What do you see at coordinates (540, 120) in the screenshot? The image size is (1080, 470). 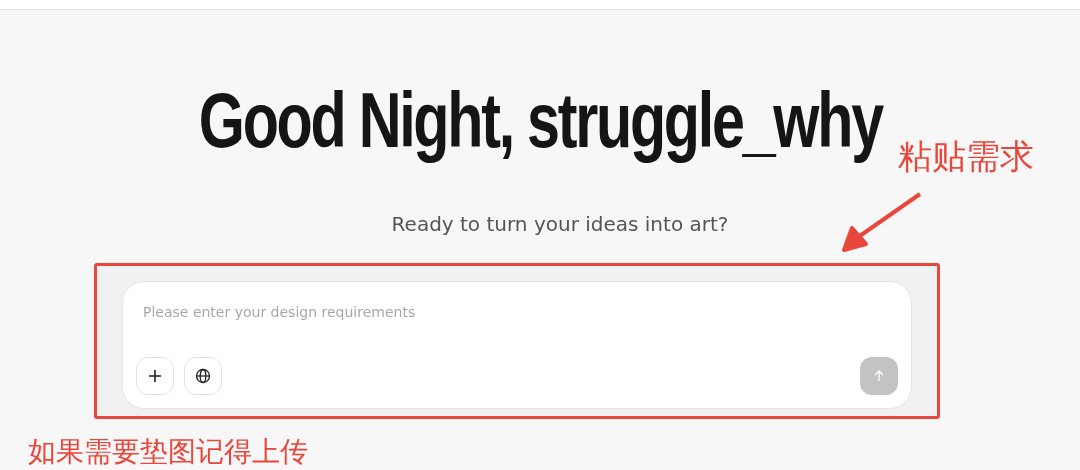 I see `greeting-heading: Good Night, struggle_why` at bounding box center [540, 120].